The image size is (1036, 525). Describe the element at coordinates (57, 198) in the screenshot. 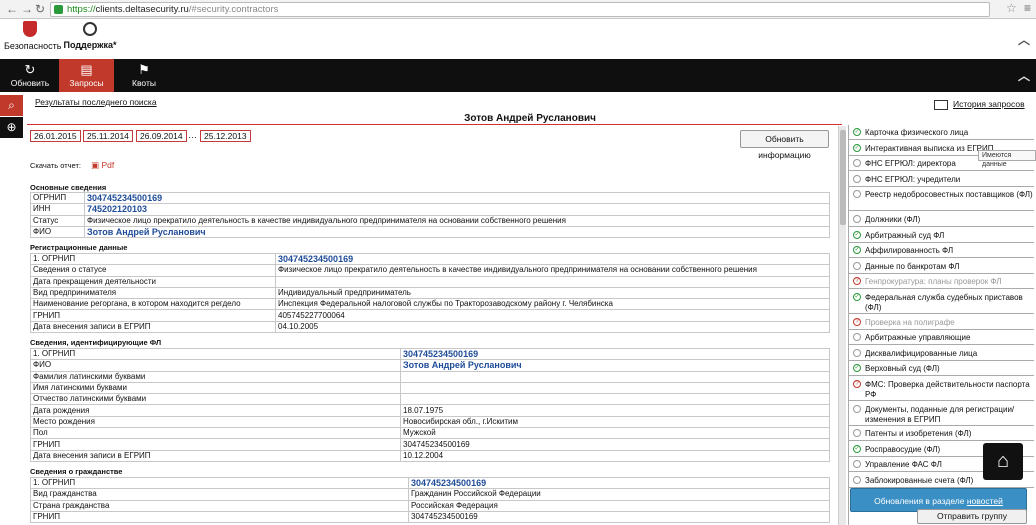

I see `row-label: ОГРНИП` at that location.